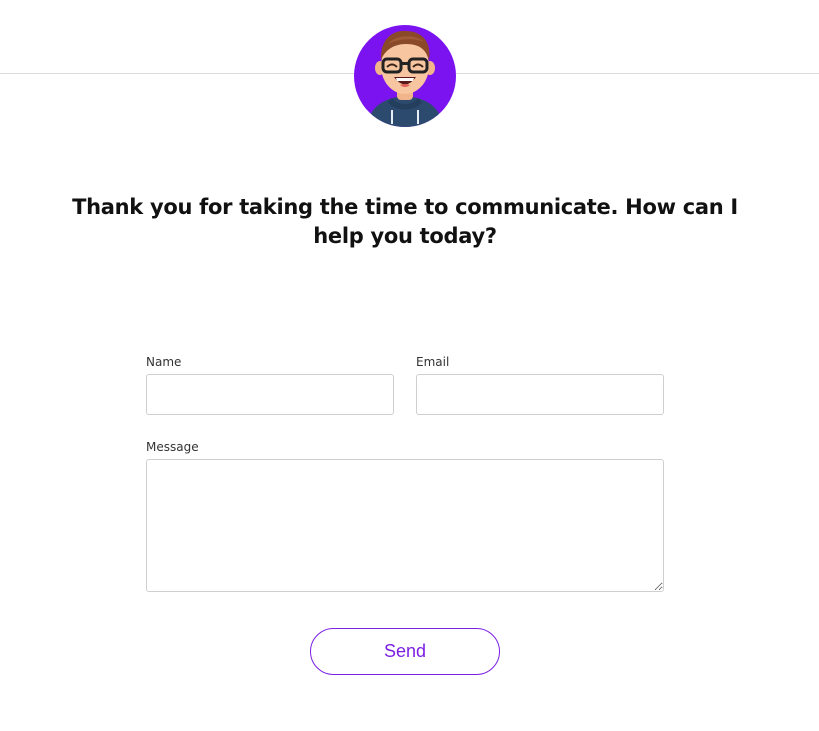  What do you see at coordinates (405, 525) in the screenshot?
I see `message-textarea` at bounding box center [405, 525].